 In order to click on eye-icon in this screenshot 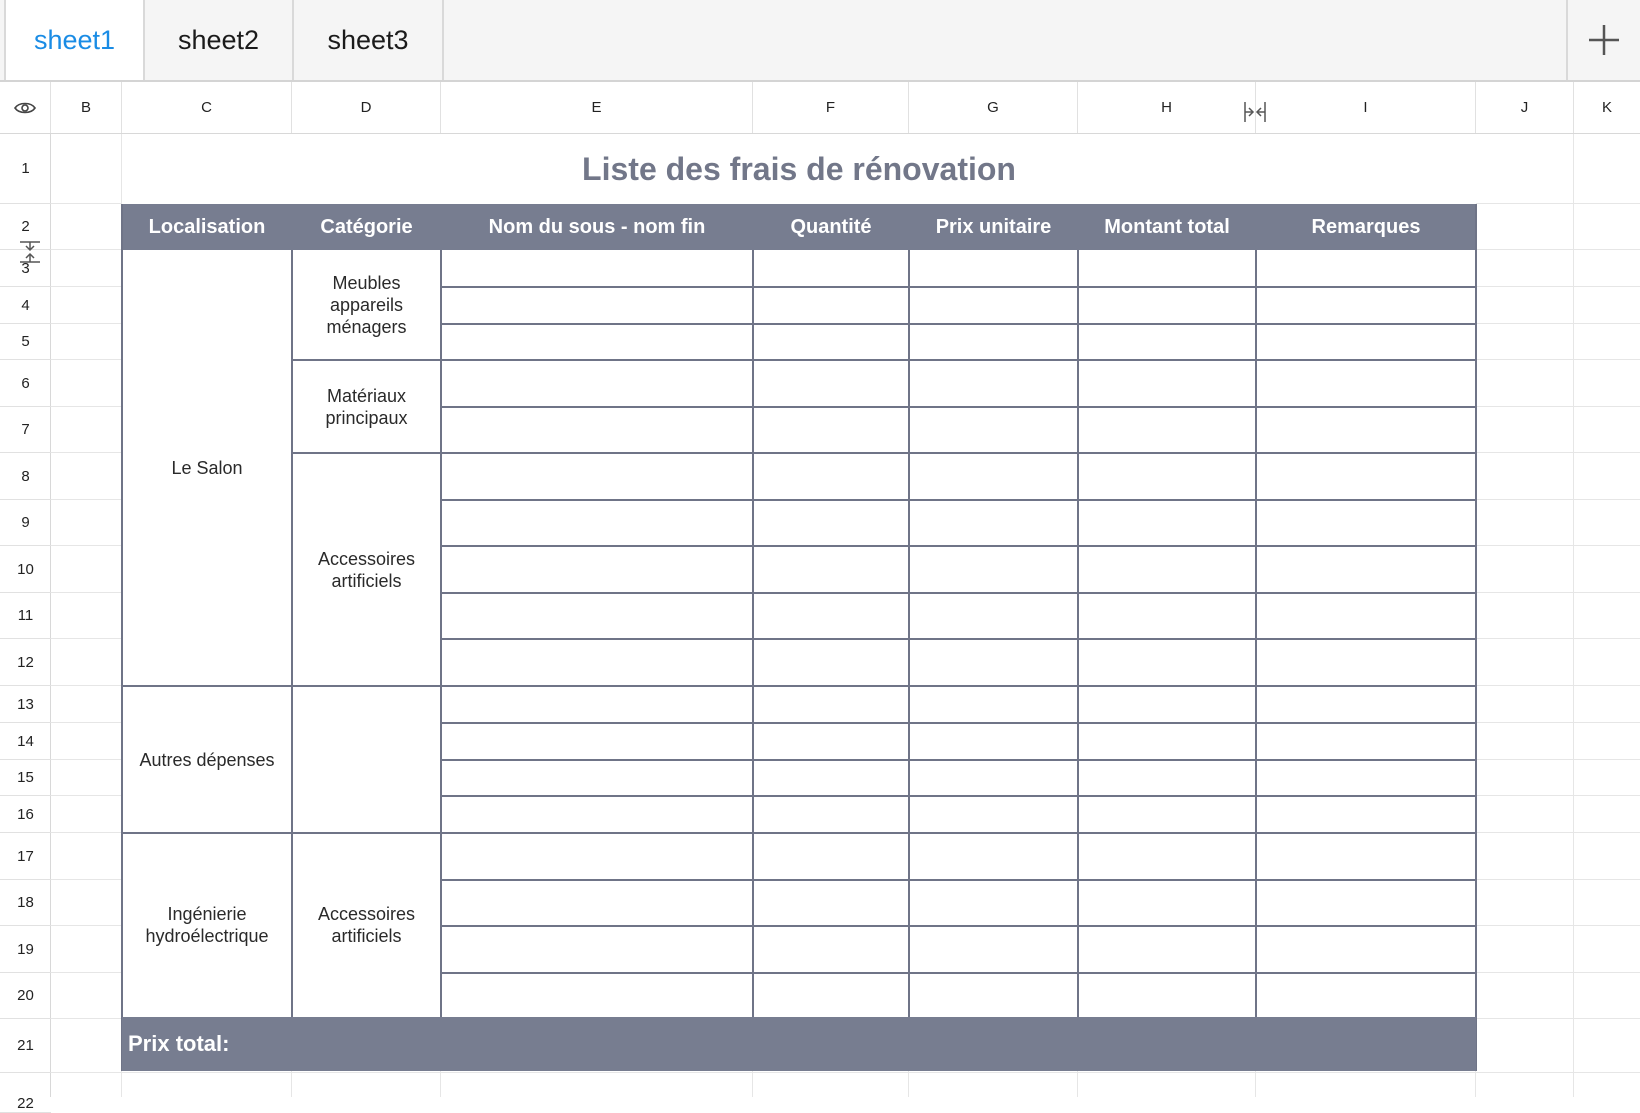, I will do `click(25, 107)`.